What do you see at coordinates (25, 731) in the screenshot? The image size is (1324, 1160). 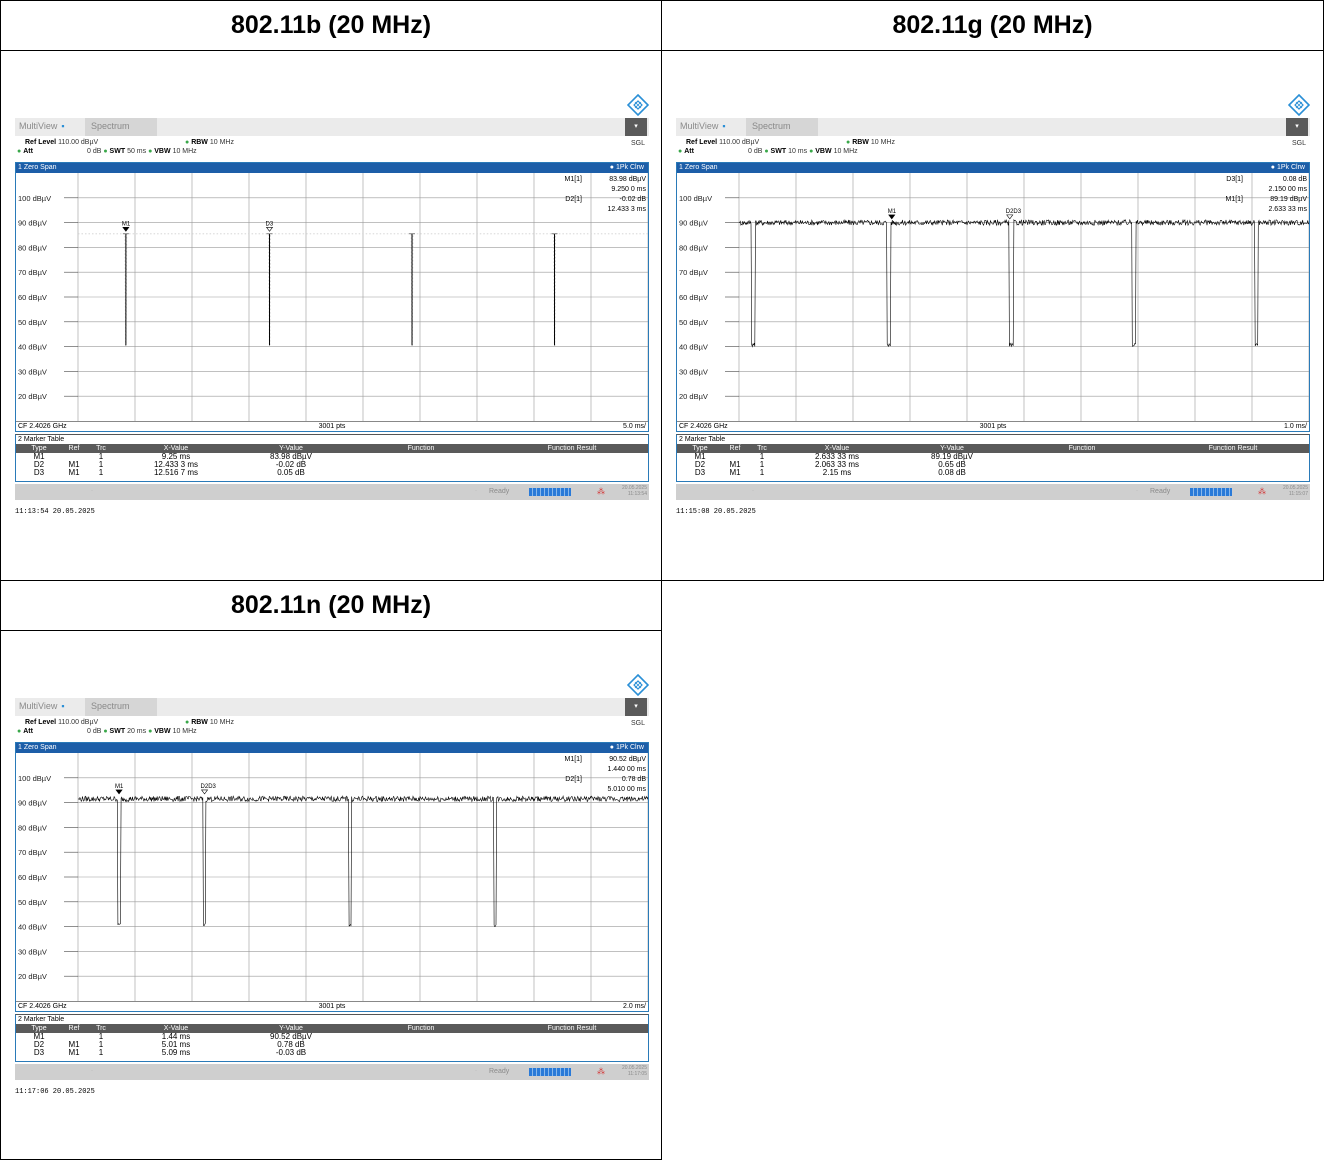 I see `att: ● Att` at bounding box center [25, 731].